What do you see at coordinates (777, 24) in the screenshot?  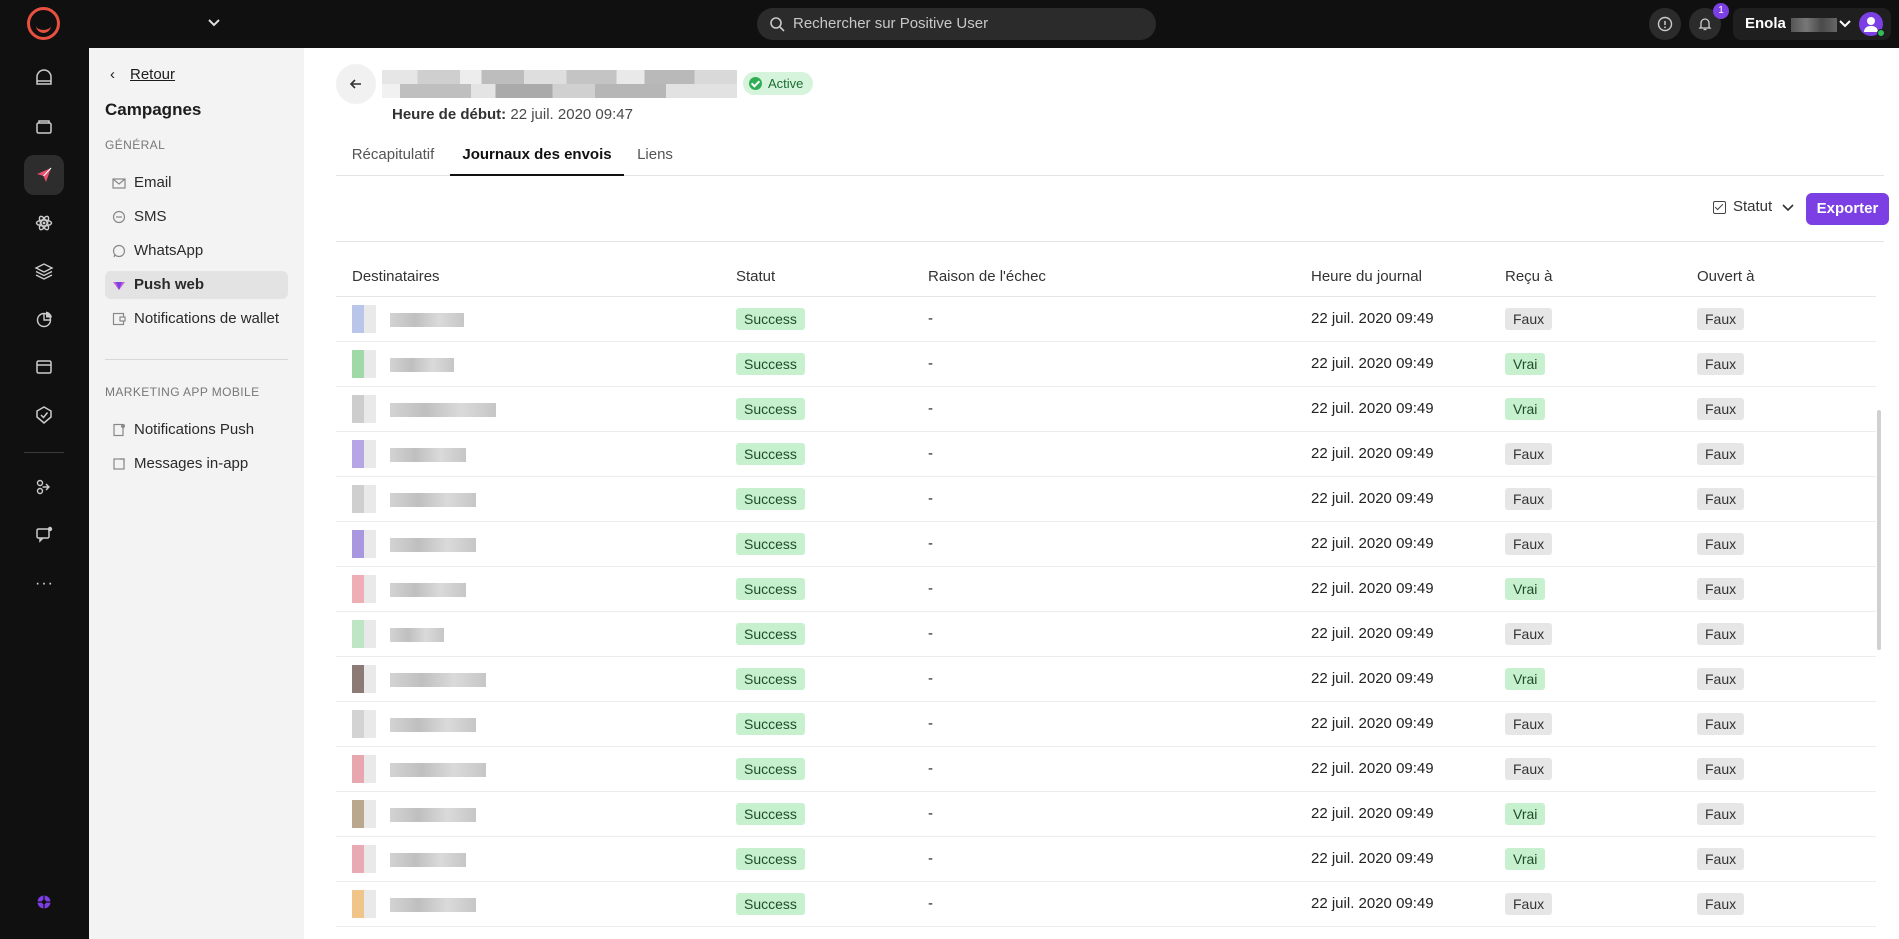 I see `search-icon` at bounding box center [777, 24].